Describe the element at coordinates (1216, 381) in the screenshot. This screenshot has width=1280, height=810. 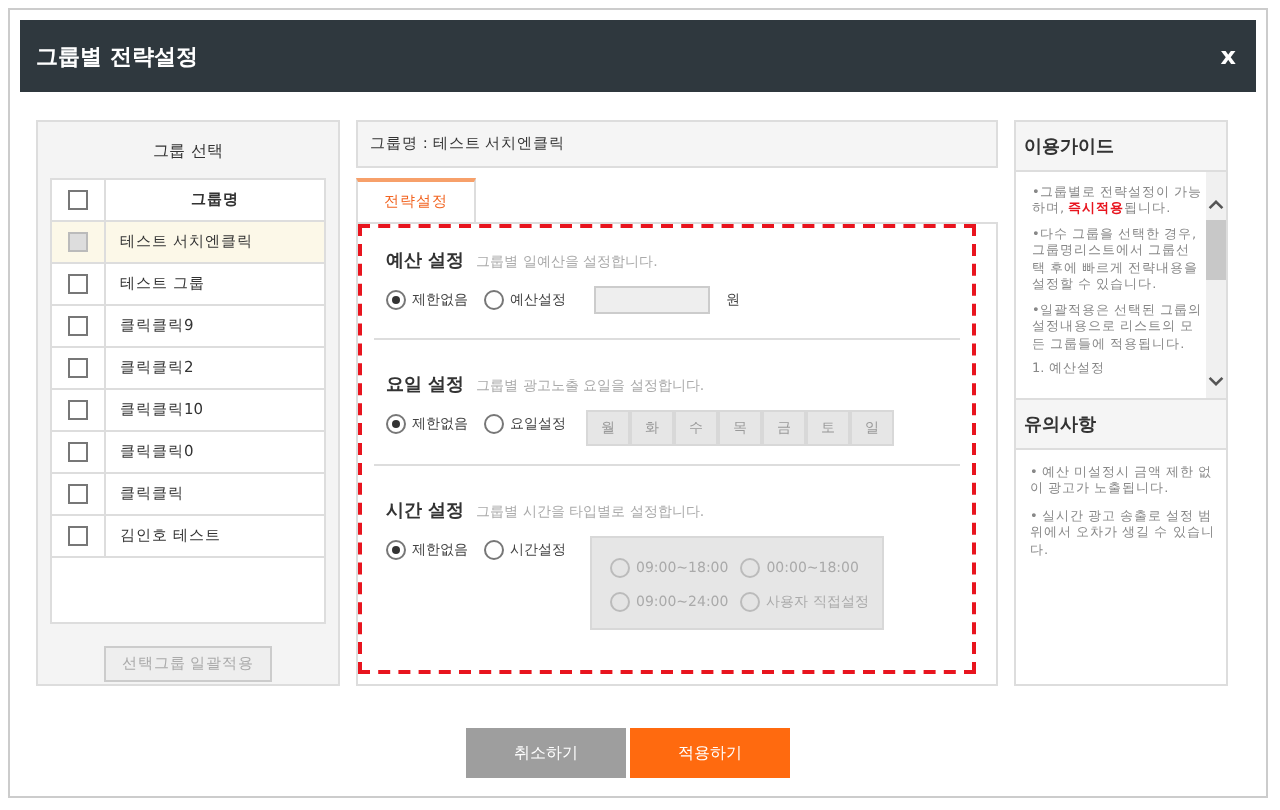
I see `scroll-down-icon` at that location.